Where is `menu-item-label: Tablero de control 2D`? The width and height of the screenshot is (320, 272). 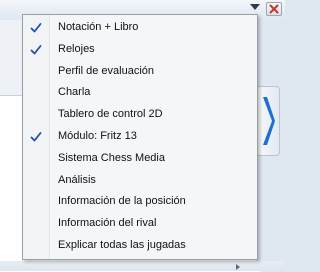
menu-item-label: Tablero de control 2D is located at coordinates (110, 114).